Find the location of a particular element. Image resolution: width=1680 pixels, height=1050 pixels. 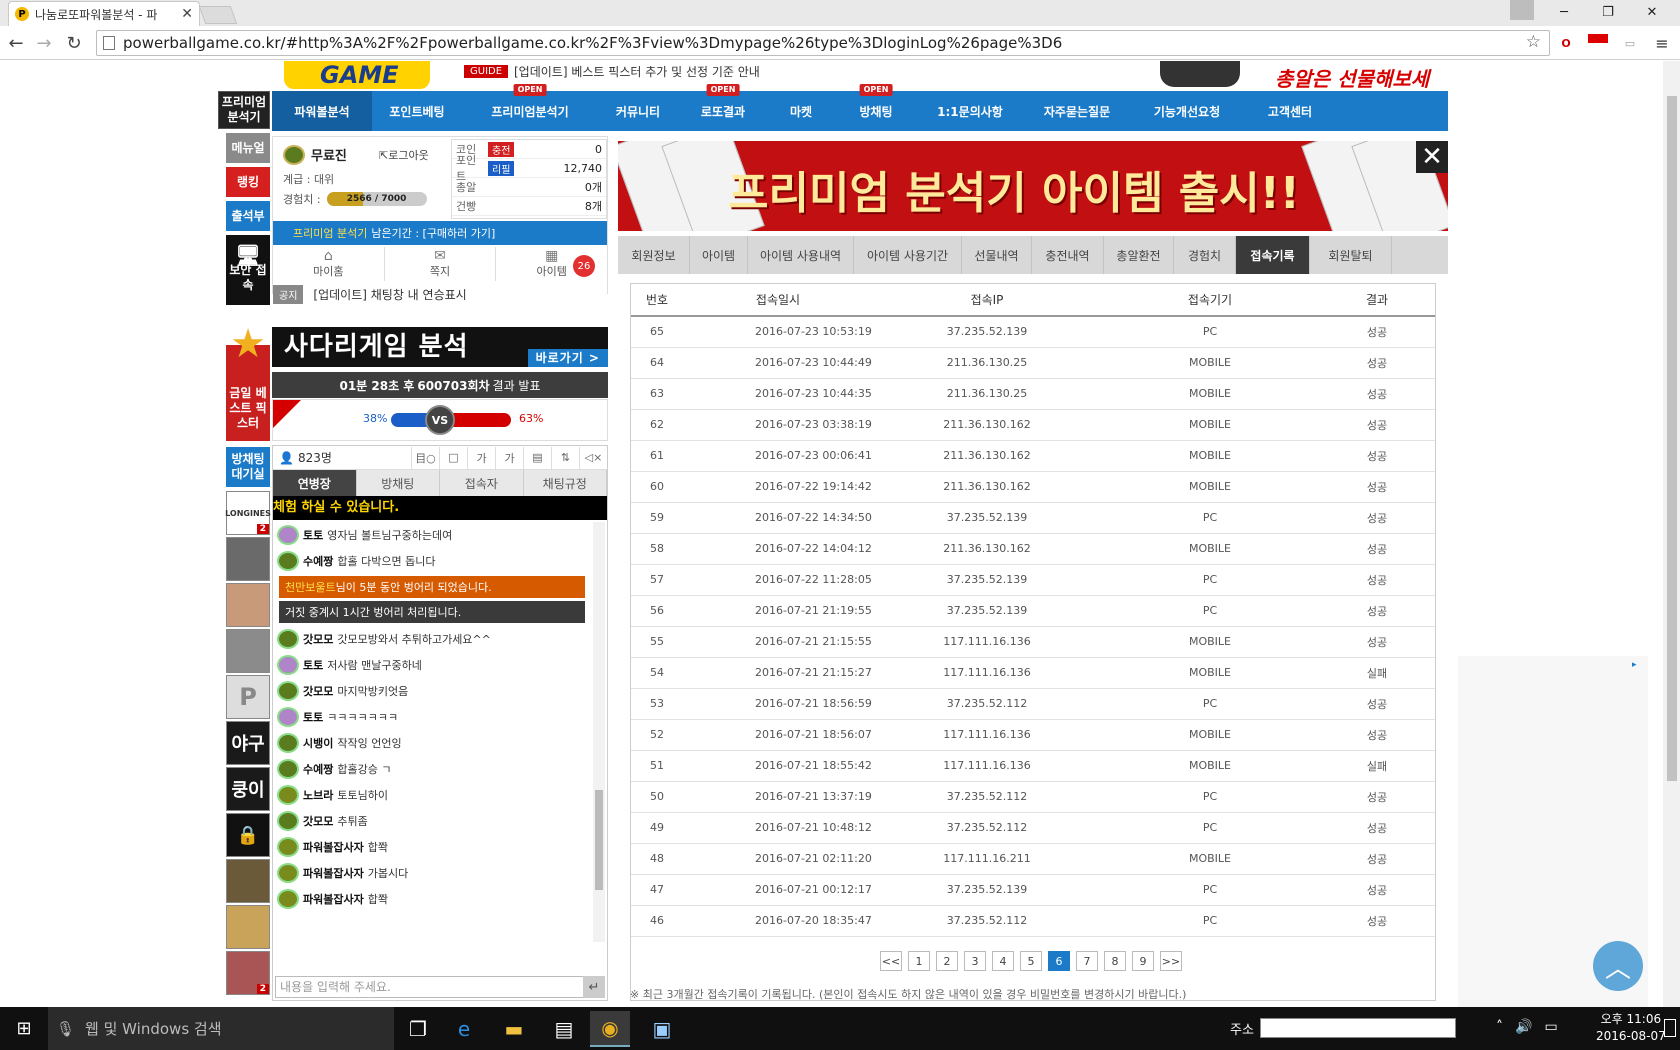

premium-remaining-bar: 프리미엄 분석기 남은기간 : [구매하러 가기] is located at coordinates (440, 233).